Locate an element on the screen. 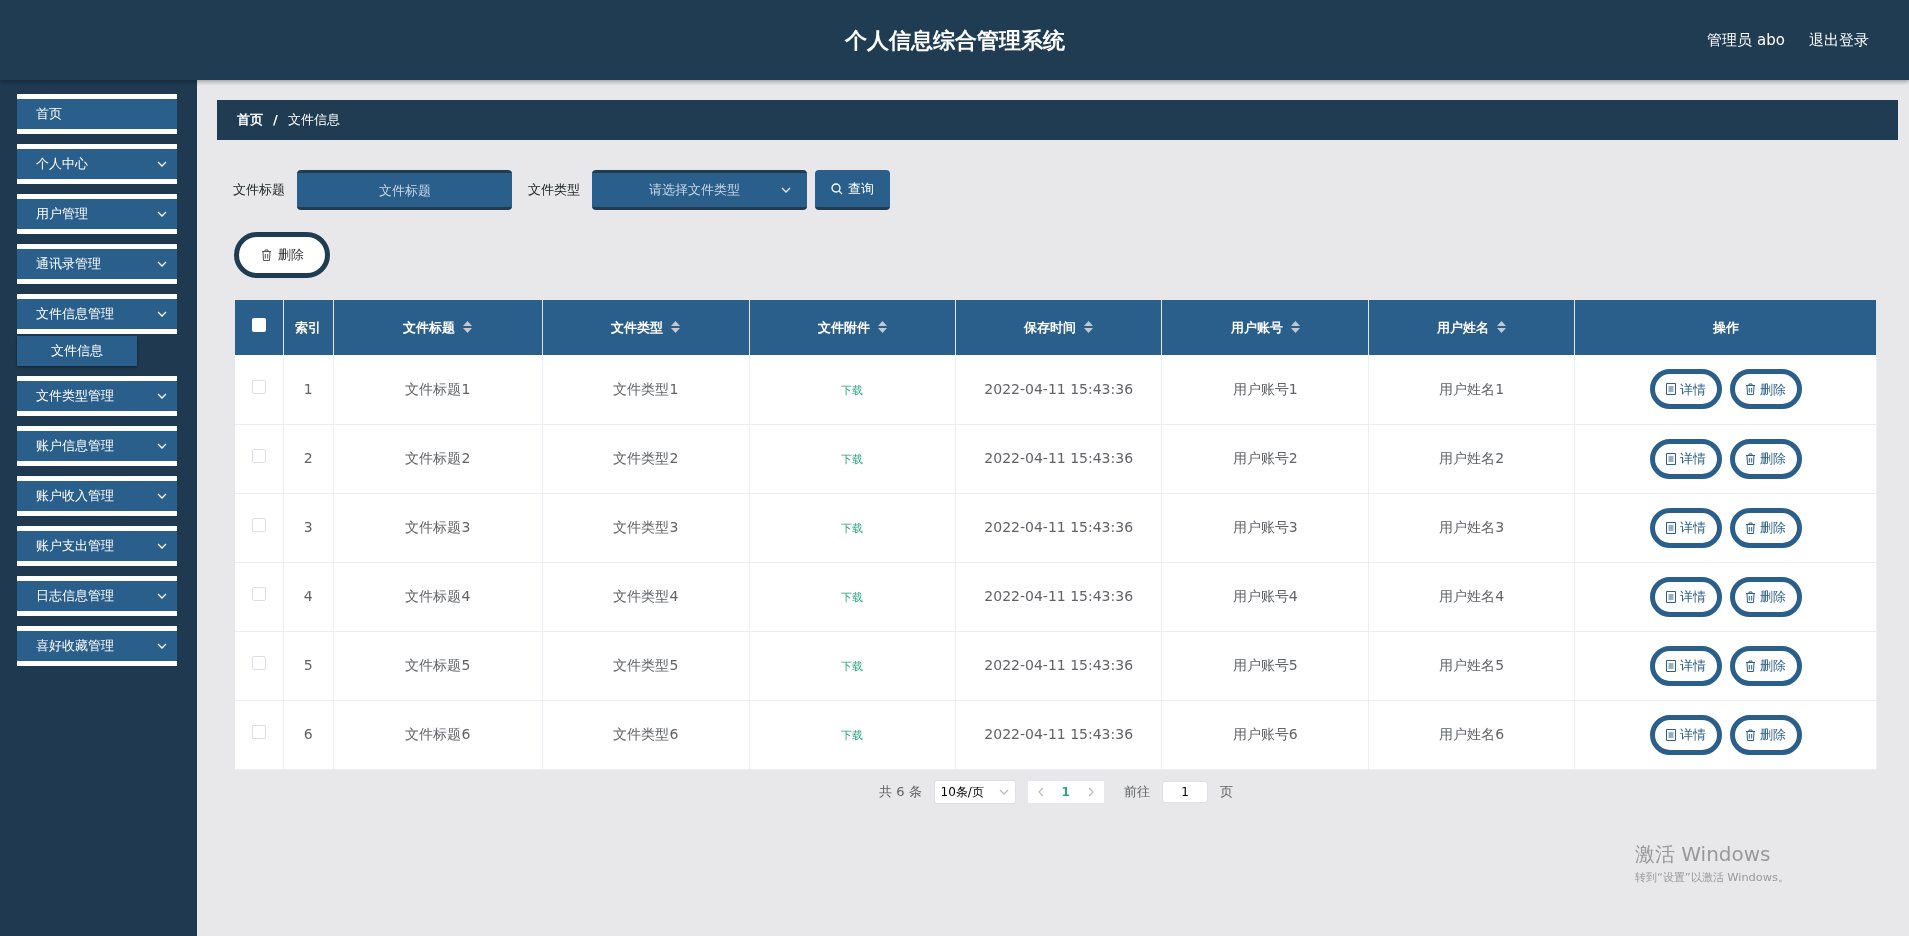  activation-title: 激活 Windows is located at coordinates (1703, 854).